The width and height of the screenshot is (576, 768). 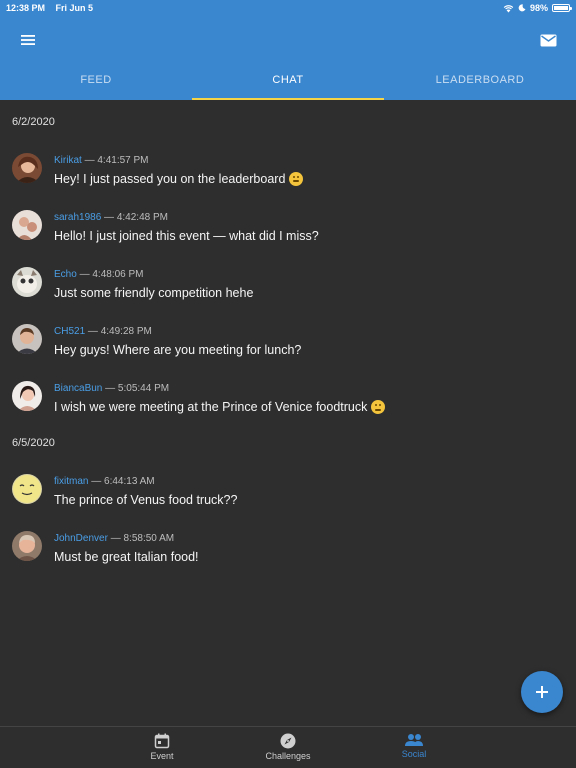 I want to click on message-username: CH521, so click(x=69, y=331).